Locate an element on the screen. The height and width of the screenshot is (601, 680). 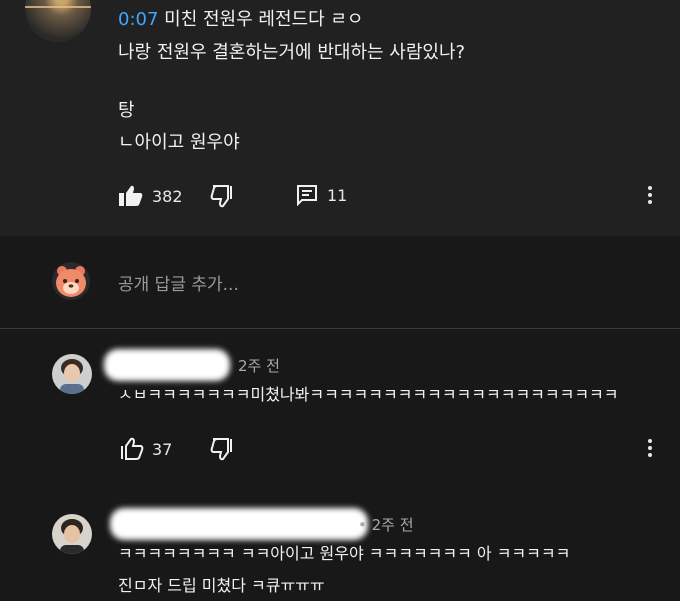
reply-text-line-1: ㅋㅋㅋㅋㅋㅋㅋㅋ ㅋㅋ아이고 원우야 ㅋㅋㅋㅋㅋㅋㅋ 아 ㅋㅋㅋㅋㅋ is located at coordinates (344, 553).